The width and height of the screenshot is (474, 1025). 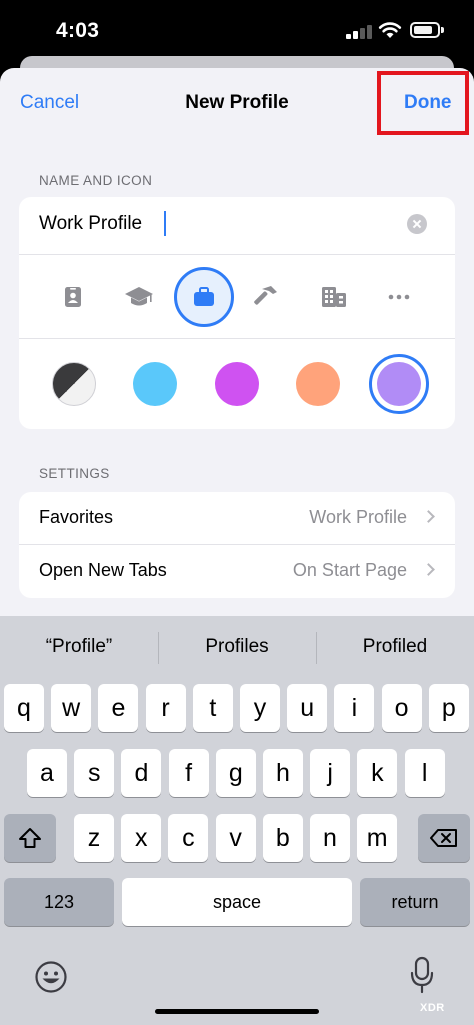 What do you see at coordinates (165, 708) in the screenshot?
I see `key-r: r` at bounding box center [165, 708].